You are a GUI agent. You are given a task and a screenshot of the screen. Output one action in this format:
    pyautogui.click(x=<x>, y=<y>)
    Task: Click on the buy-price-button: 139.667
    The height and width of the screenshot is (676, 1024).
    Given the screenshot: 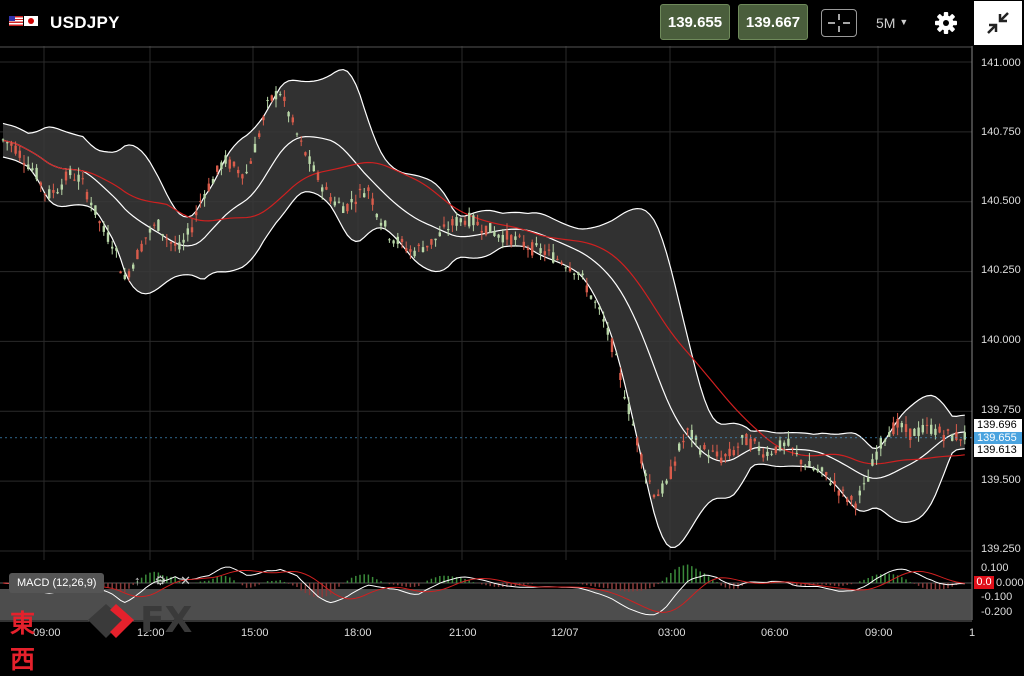 What is the action you would take?
    pyautogui.click(x=773, y=22)
    